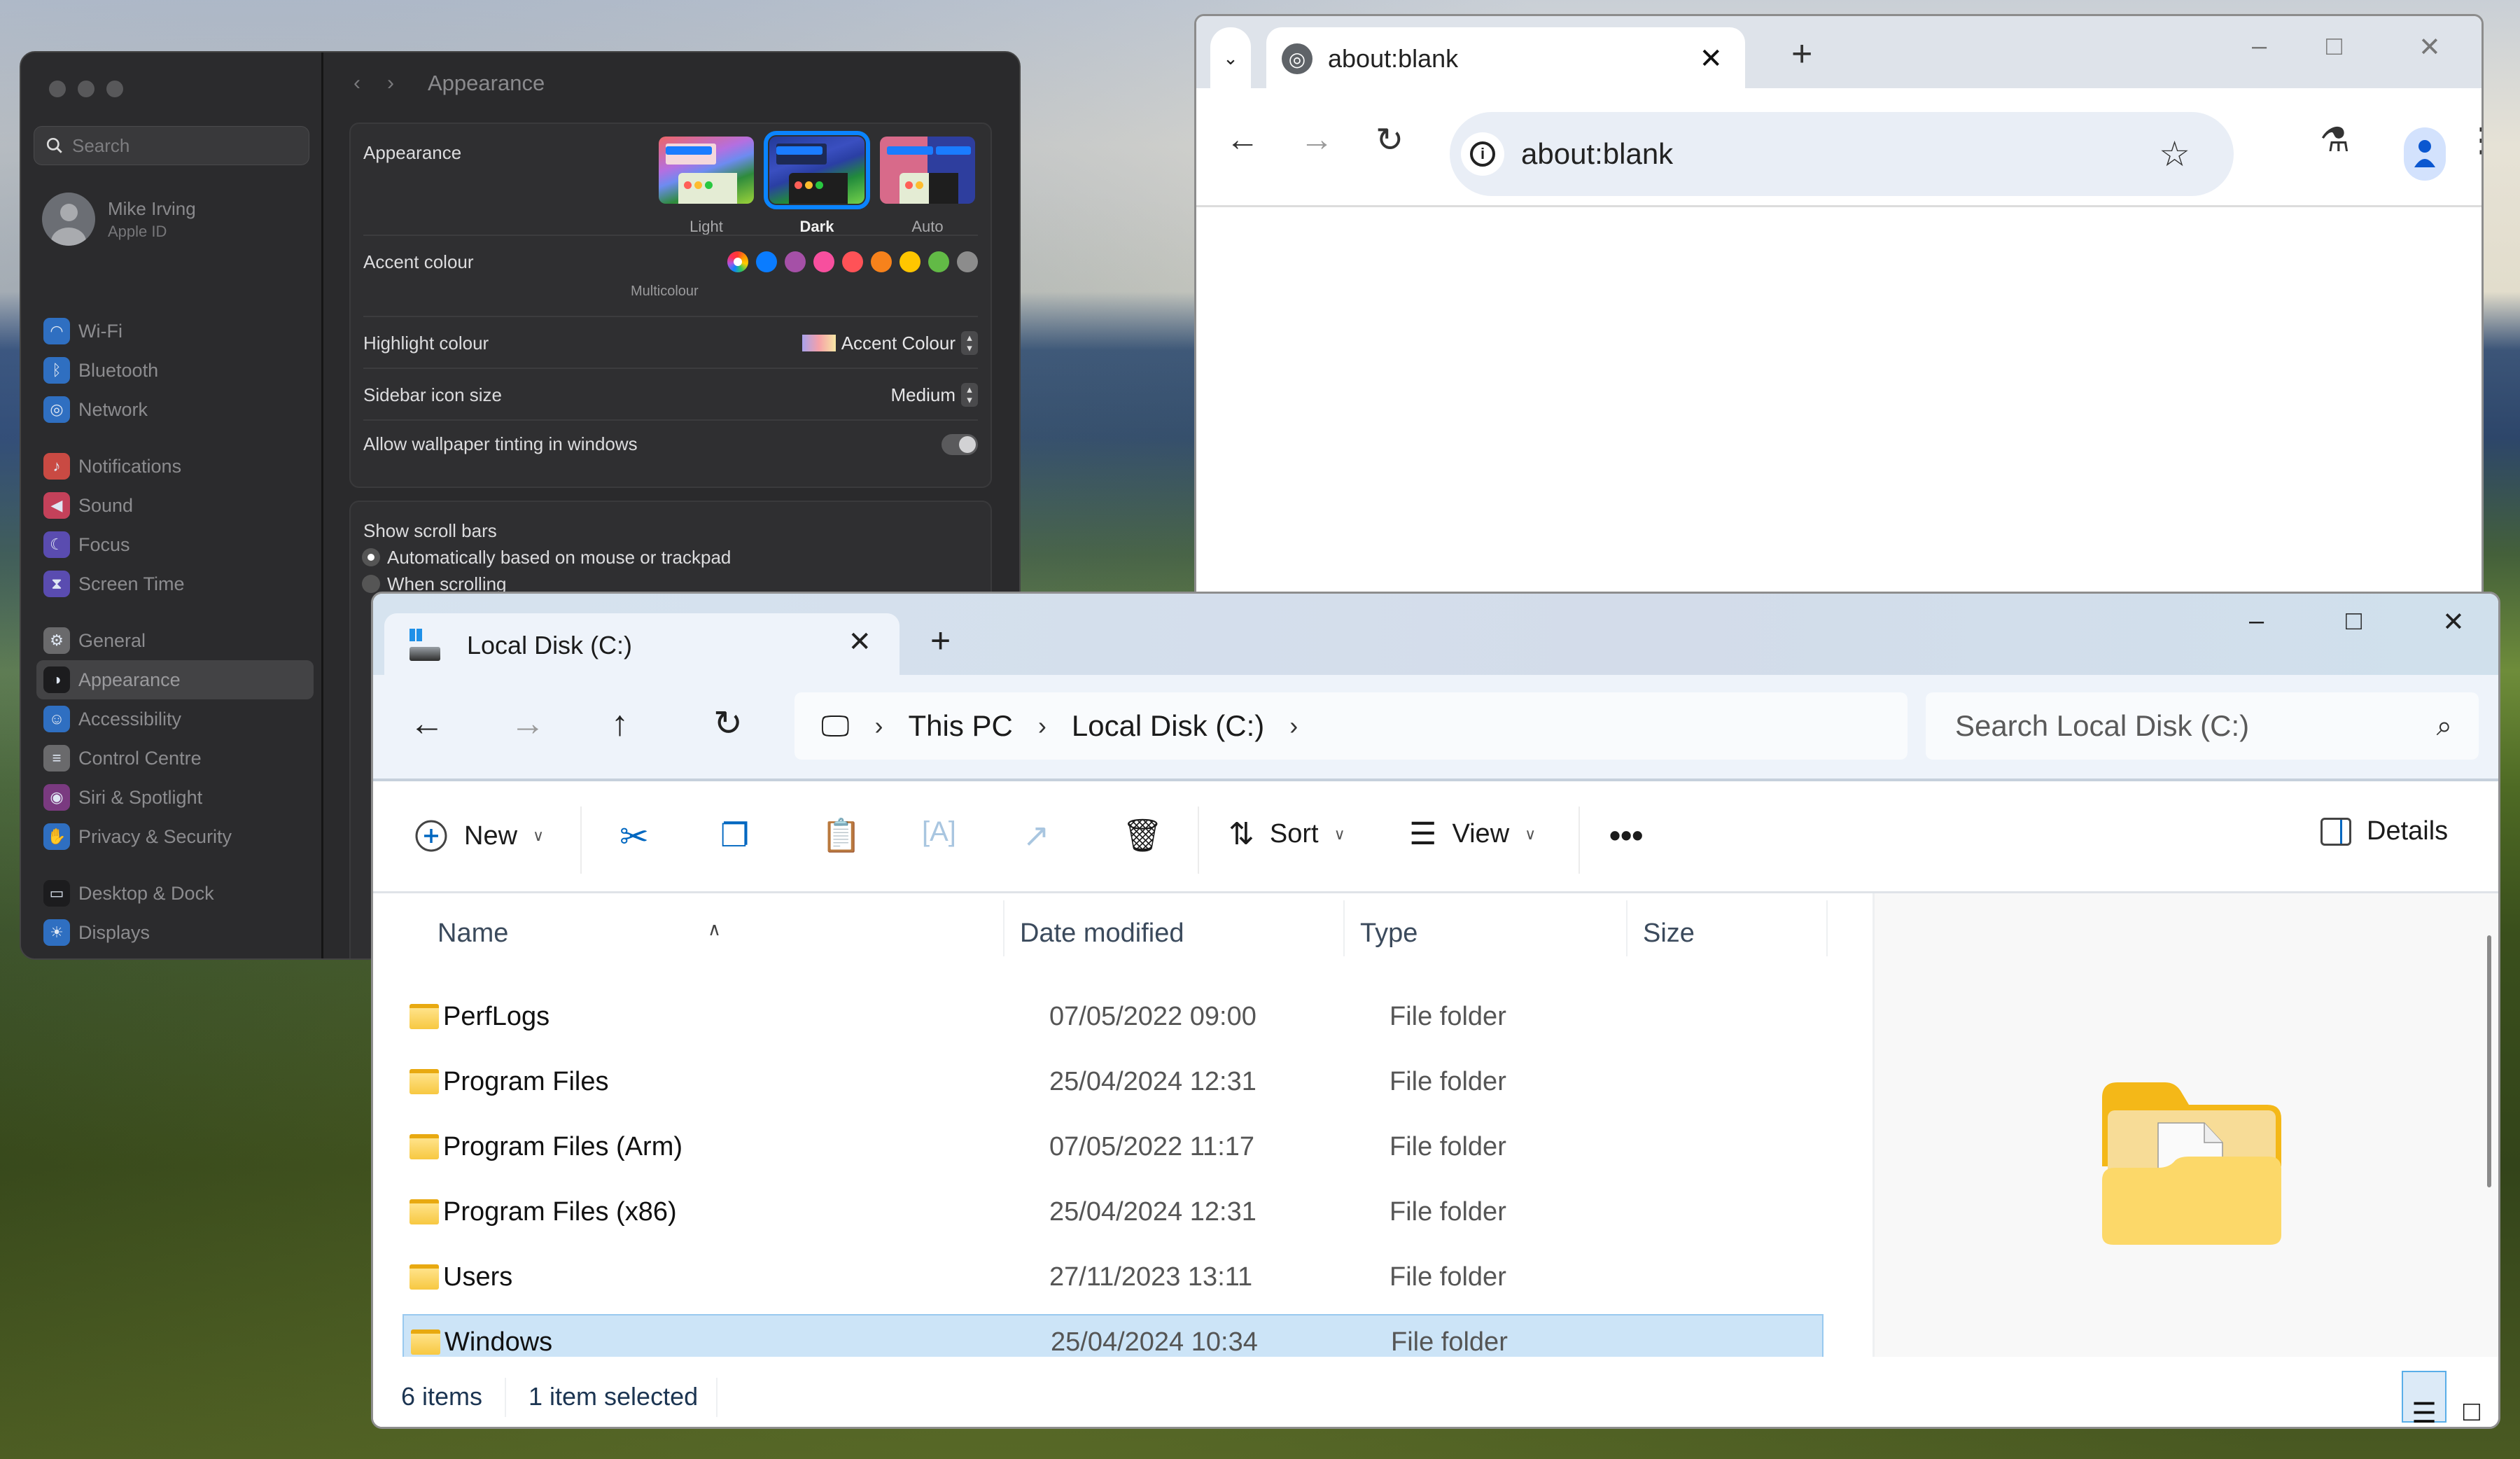 The height and width of the screenshot is (1459, 2520). Describe the element at coordinates (2335, 140) in the screenshot. I see `flask-icon: ⚗` at that location.